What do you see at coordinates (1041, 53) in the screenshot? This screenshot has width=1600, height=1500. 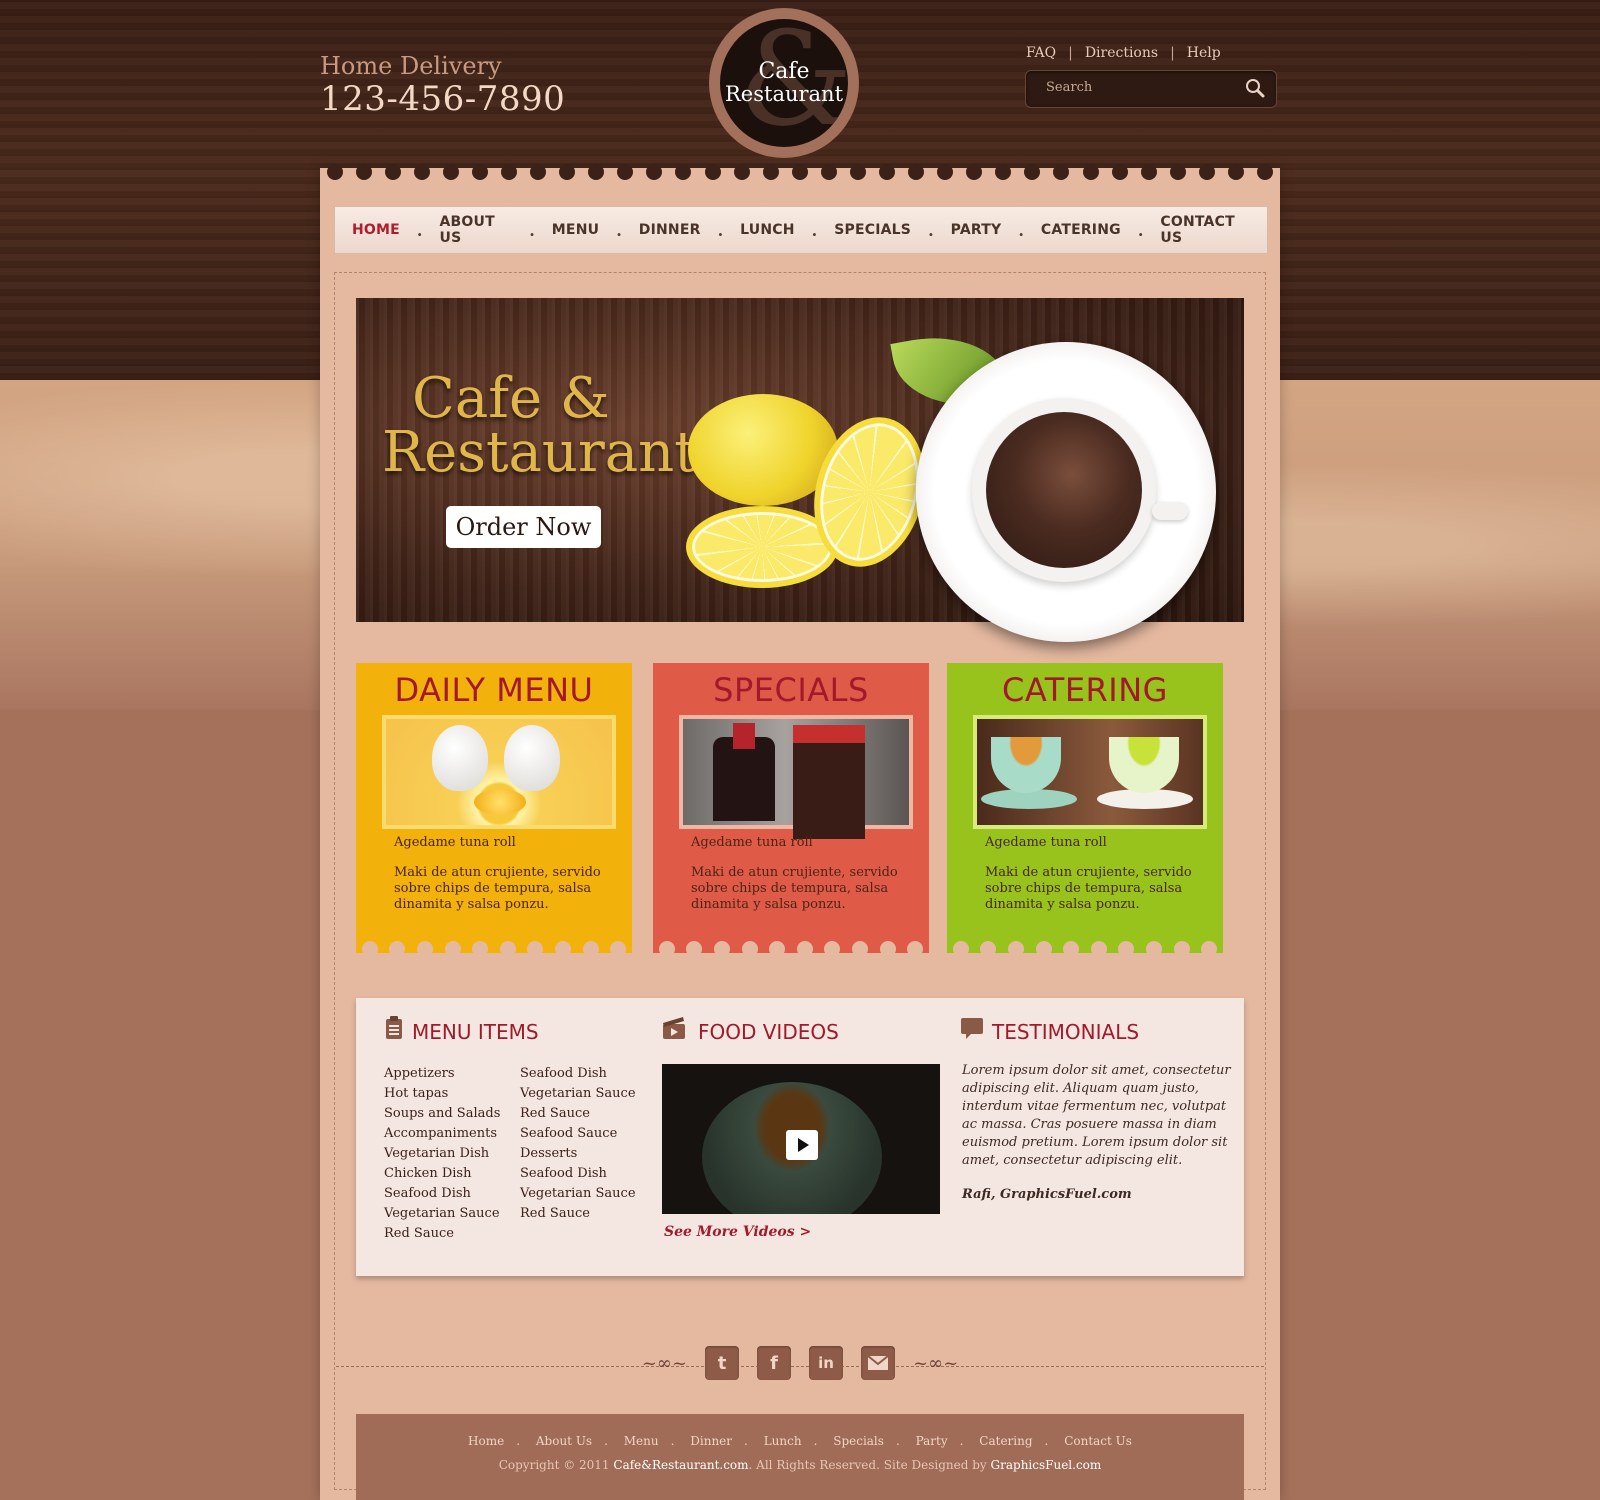 I see `faq-link: FAQ` at bounding box center [1041, 53].